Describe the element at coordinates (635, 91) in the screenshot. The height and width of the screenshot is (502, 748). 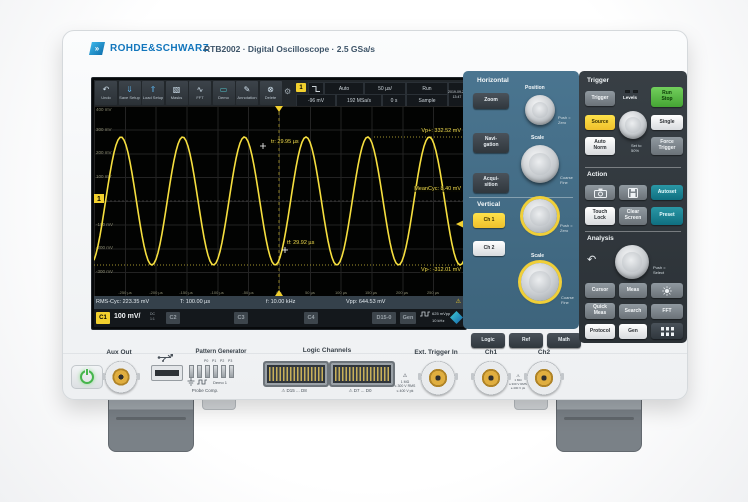
I see `trigger-led-b` at that location.